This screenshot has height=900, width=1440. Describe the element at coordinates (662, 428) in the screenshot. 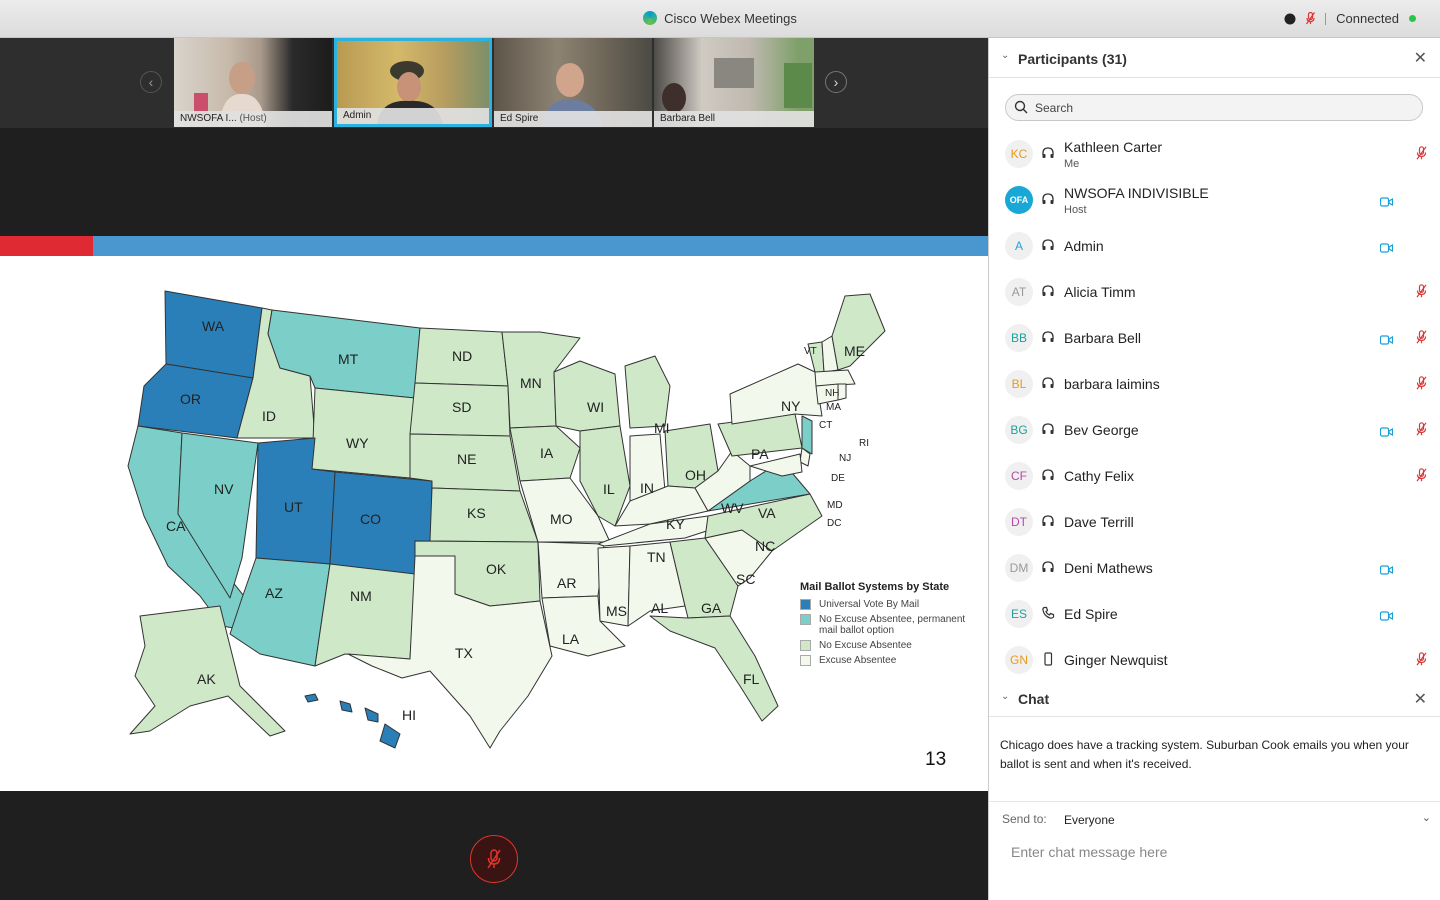

I see `state-label: MI` at that location.